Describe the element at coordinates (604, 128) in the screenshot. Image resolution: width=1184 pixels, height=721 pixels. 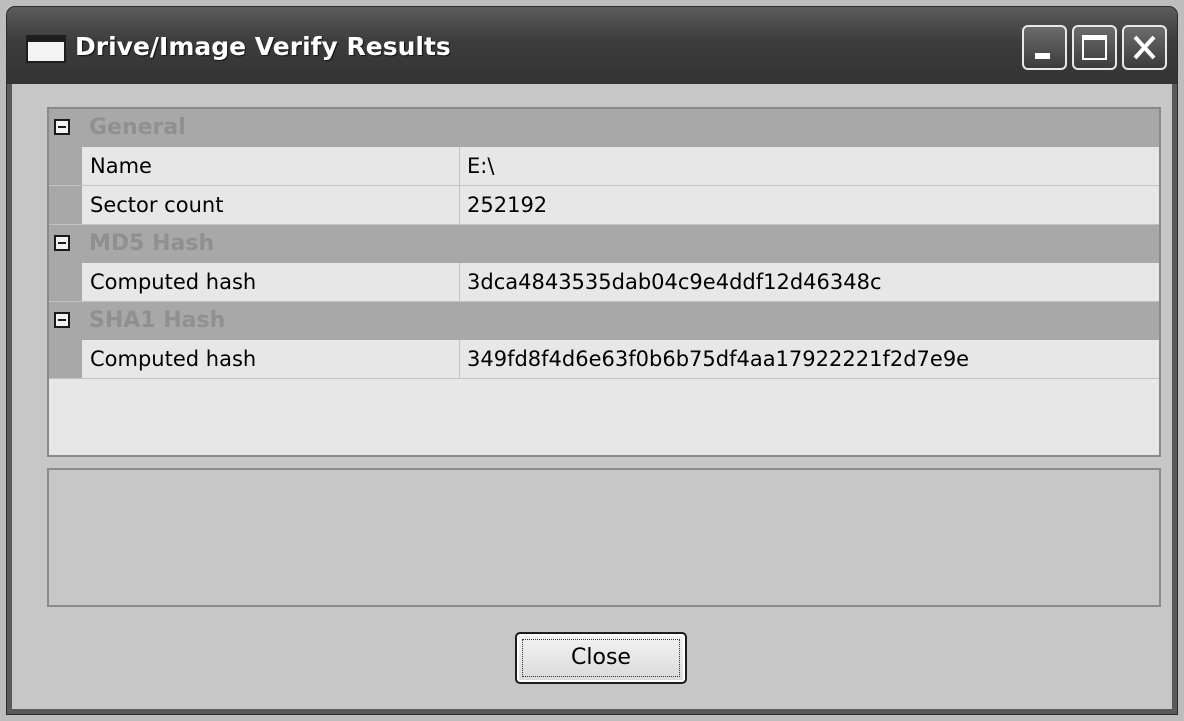
I see `category-row: General` at that location.